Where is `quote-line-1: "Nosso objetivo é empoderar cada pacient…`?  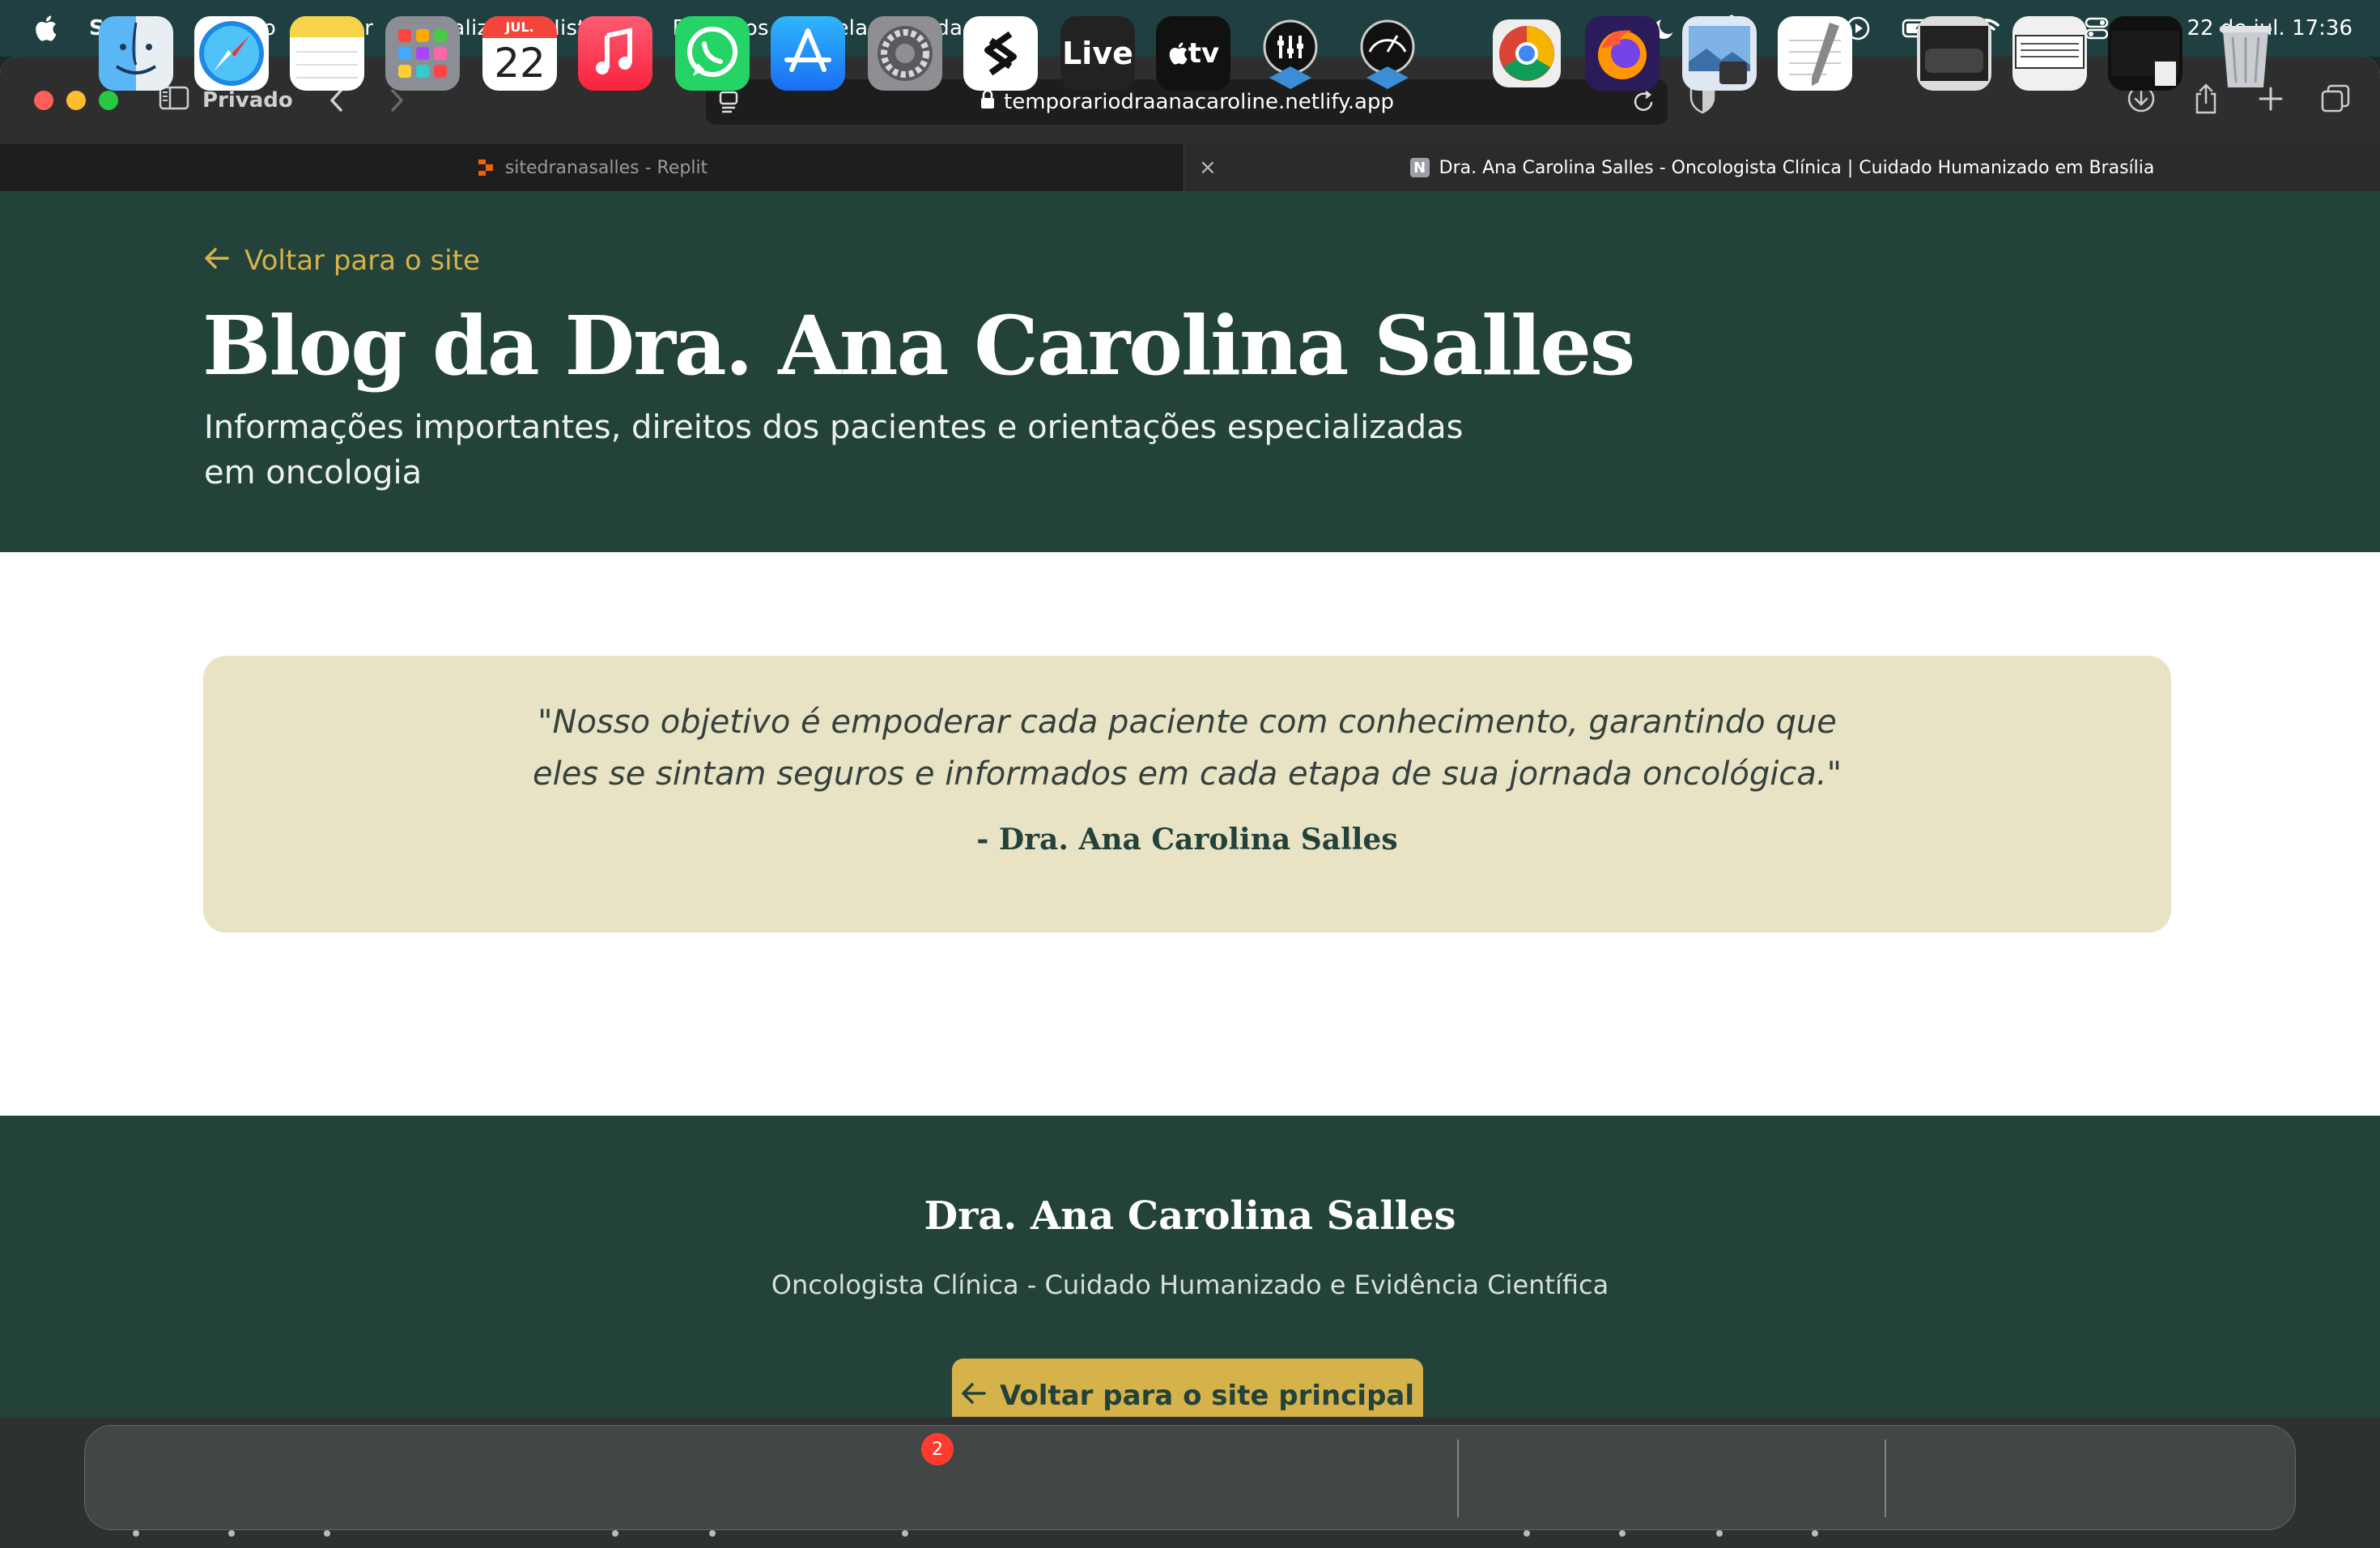 quote-line-1: "Nosso objetivo é empoderar cada pacient… is located at coordinates (1187, 722).